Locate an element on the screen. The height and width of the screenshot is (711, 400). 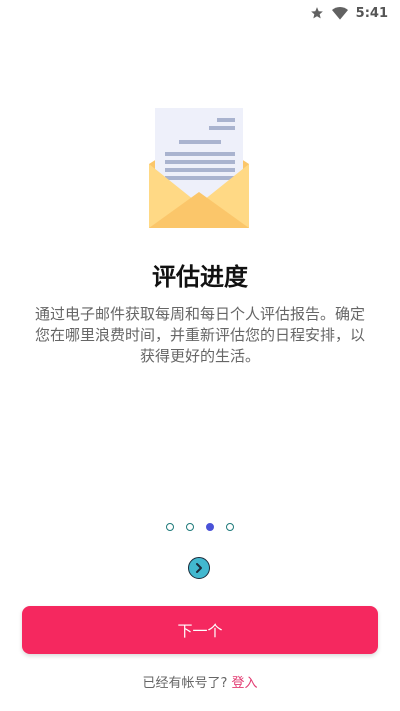
wifi-icon is located at coordinates (339, 13).